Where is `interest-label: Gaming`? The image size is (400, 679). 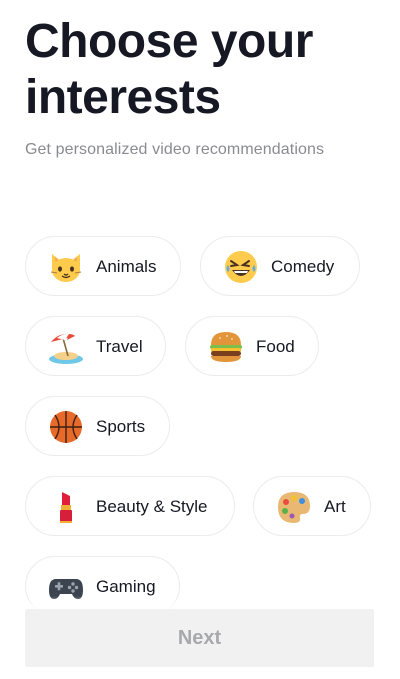
interest-label: Gaming is located at coordinates (126, 586).